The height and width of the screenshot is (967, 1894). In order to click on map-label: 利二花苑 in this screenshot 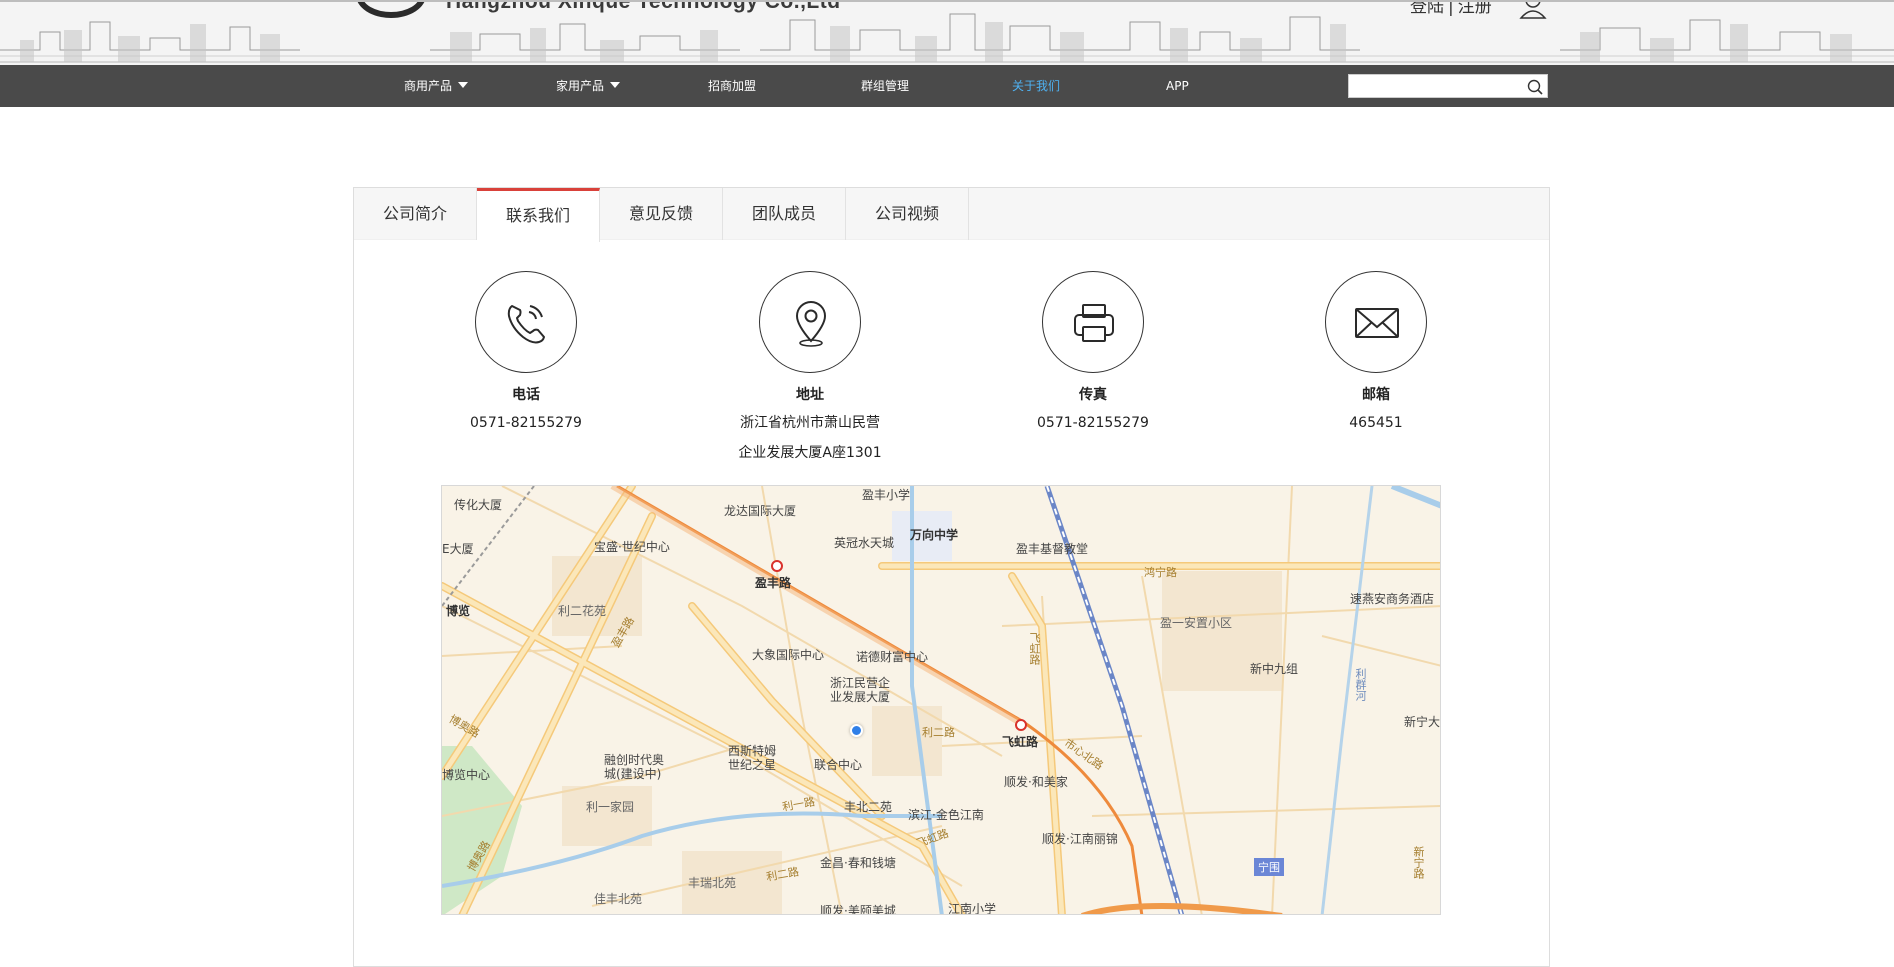, I will do `click(582, 611)`.